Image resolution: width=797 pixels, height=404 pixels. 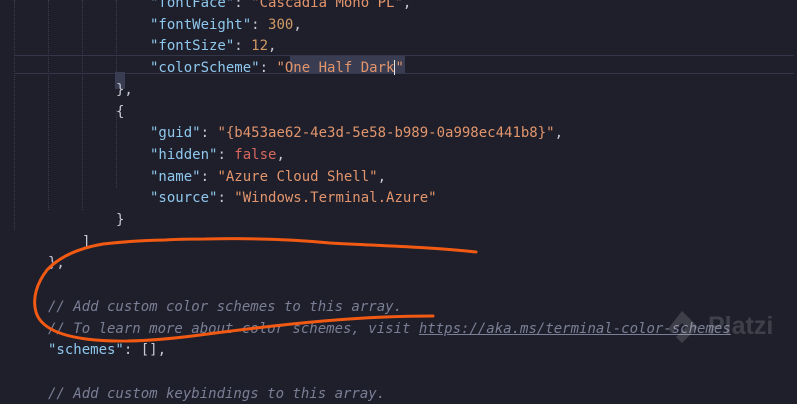 I want to click on token-comment: // Add custom keybindings to this array., so click(x=217, y=393).